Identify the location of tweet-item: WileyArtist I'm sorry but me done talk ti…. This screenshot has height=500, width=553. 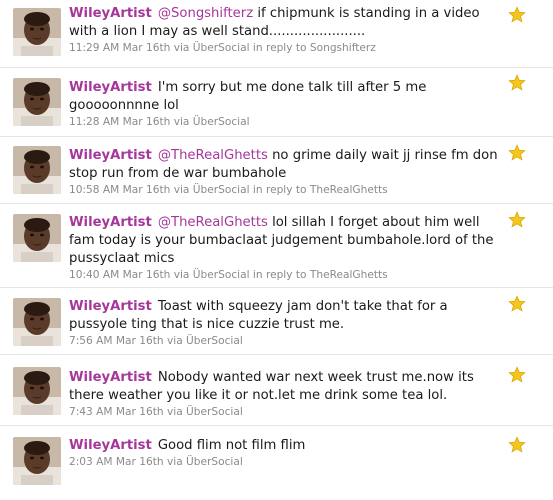
(276, 102).